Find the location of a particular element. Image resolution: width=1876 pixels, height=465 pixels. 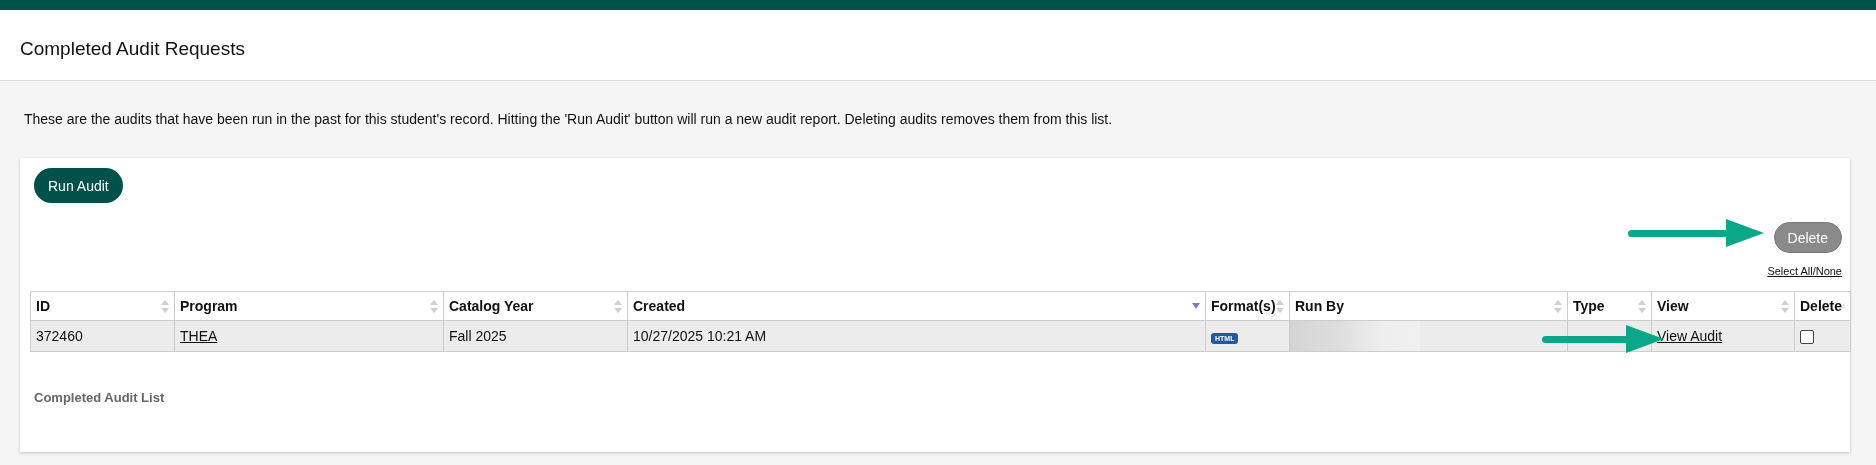

column-header: Program is located at coordinates (209, 306).